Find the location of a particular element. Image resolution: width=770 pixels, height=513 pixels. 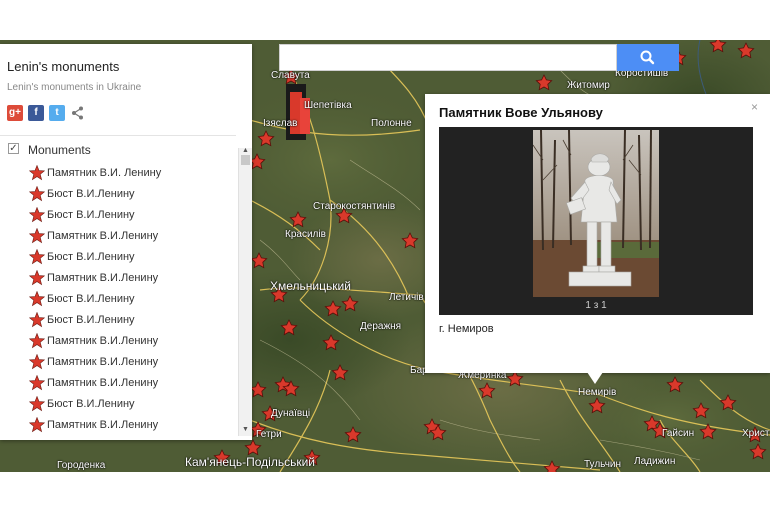

city-label: Ладижин is located at coordinates (655, 461).